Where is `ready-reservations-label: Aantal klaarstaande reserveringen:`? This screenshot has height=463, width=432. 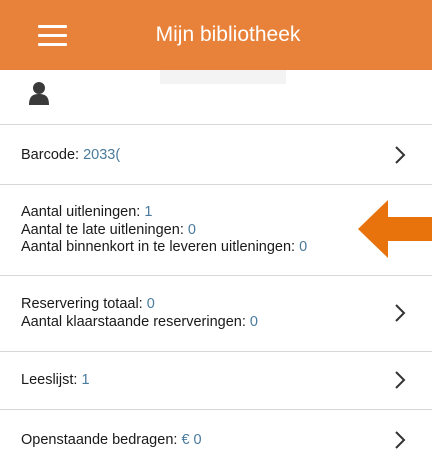 ready-reservations-label: Aantal klaarstaande reserveringen: is located at coordinates (133, 321).